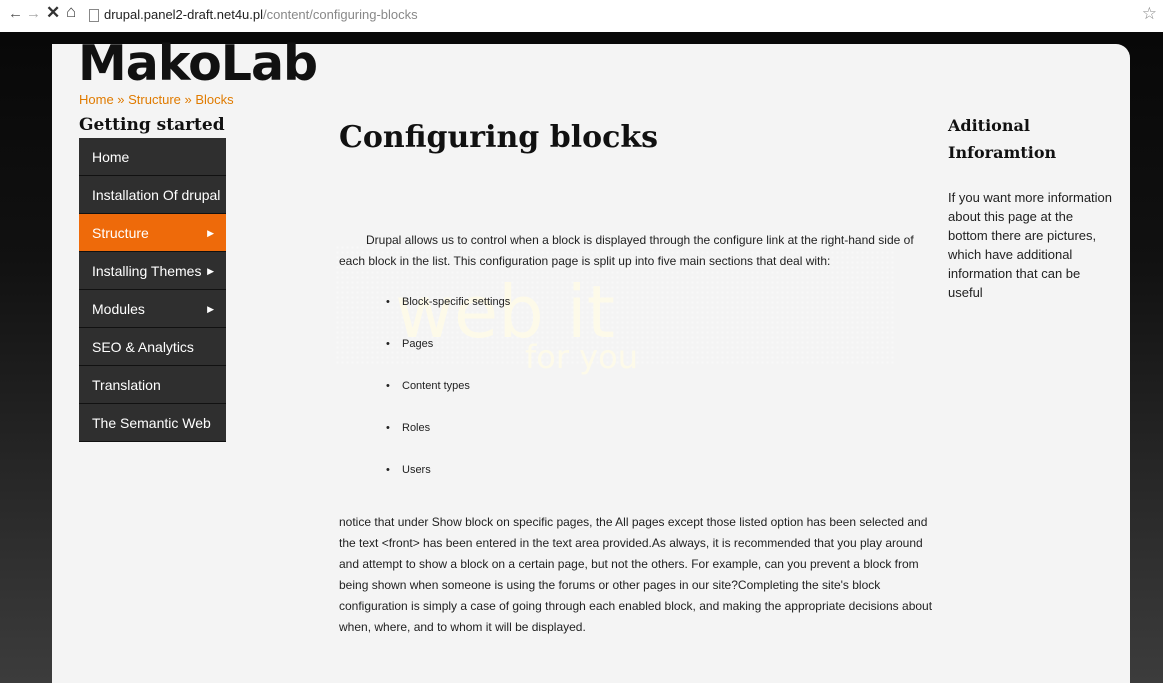  I want to click on sidebar-item-home: Home, so click(152, 157).